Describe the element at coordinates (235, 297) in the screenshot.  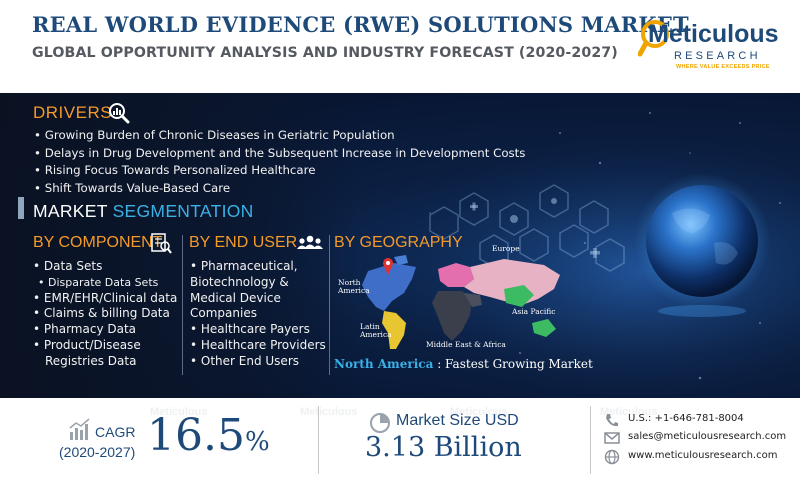
I see `end-user-item: Medical Device` at that location.